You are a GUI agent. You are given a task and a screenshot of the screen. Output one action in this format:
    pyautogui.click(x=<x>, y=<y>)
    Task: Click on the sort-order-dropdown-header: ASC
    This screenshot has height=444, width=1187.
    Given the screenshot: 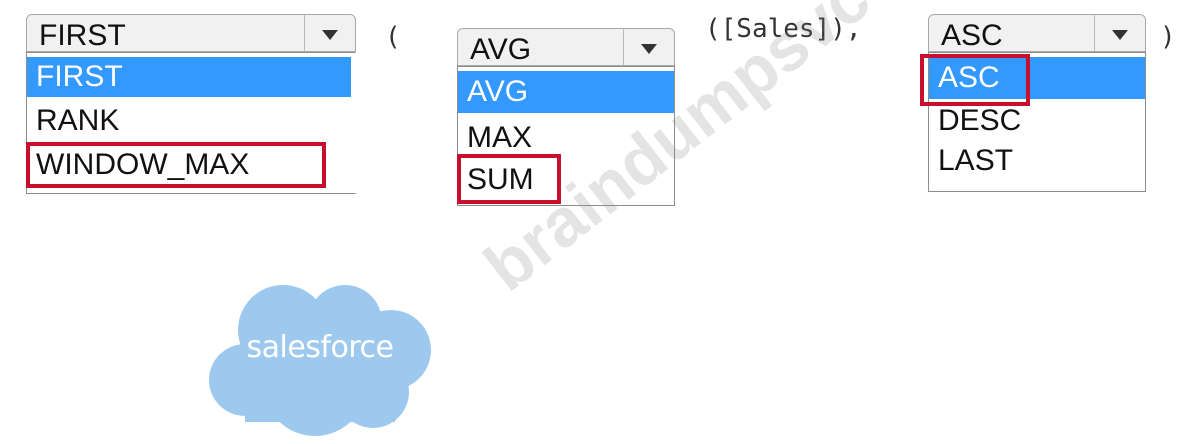 What is the action you would take?
    pyautogui.click(x=1037, y=33)
    